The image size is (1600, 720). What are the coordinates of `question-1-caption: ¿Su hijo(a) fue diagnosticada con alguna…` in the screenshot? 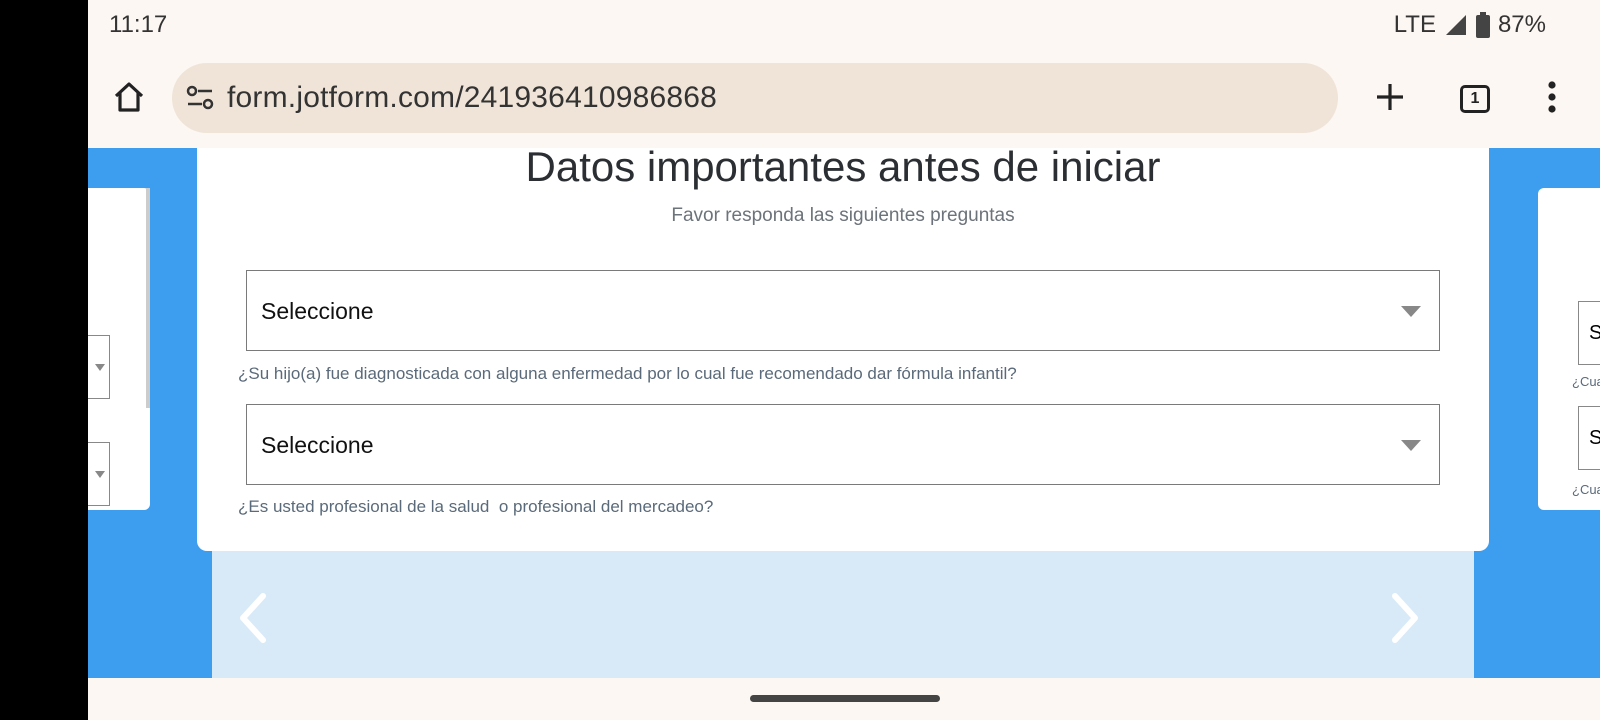 It's located at (627, 373).